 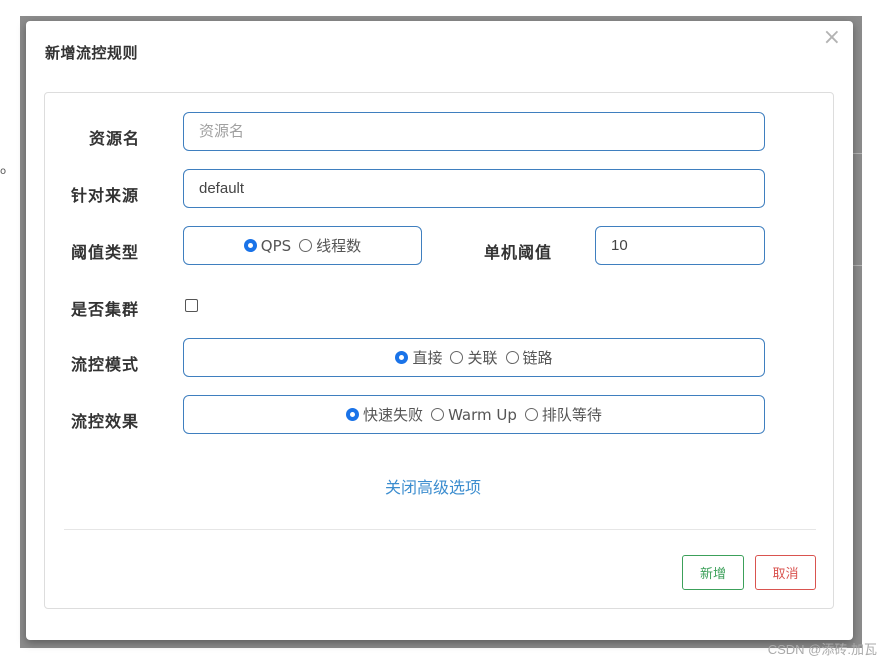 I want to click on close-icon: ×, so click(x=832, y=38).